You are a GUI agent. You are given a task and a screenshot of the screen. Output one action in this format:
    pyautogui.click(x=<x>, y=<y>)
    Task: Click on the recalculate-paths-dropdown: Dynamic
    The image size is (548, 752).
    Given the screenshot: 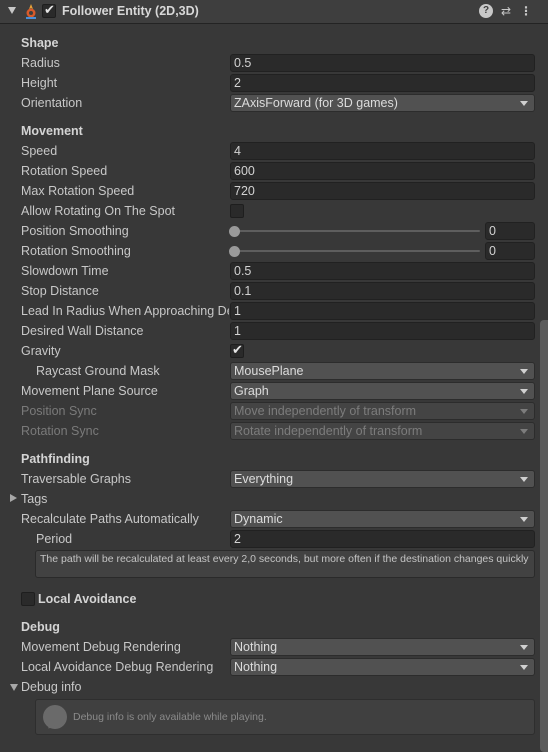 What is the action you would take?
    pyautogui.click(x=382, y=519)
    